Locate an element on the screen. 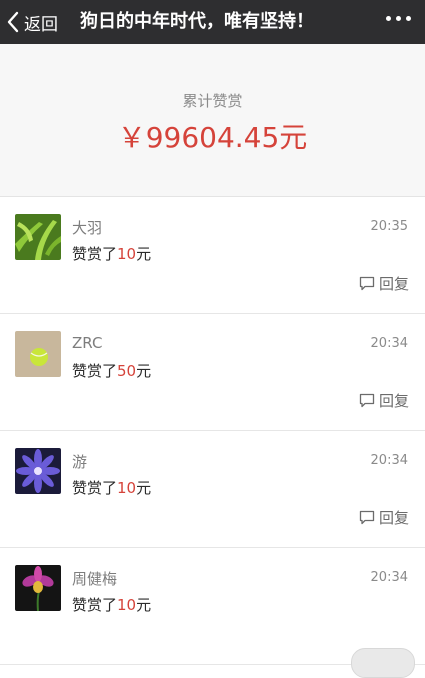 The image size is (425, 678). tennis-ball-avatar-image is located at coordinates (38, 354).